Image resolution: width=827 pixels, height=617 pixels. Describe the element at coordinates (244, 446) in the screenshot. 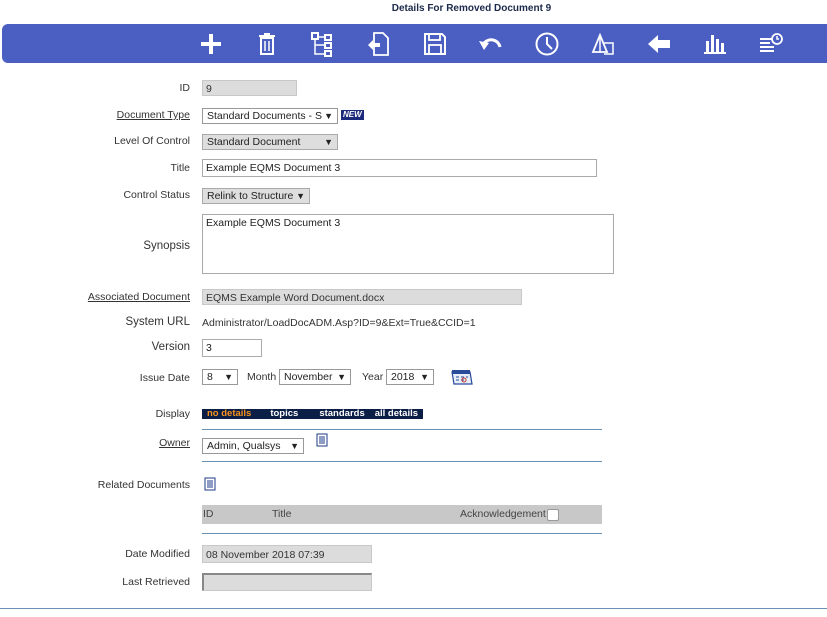

I see `owner-value: Admin, Qualsys` at that location.